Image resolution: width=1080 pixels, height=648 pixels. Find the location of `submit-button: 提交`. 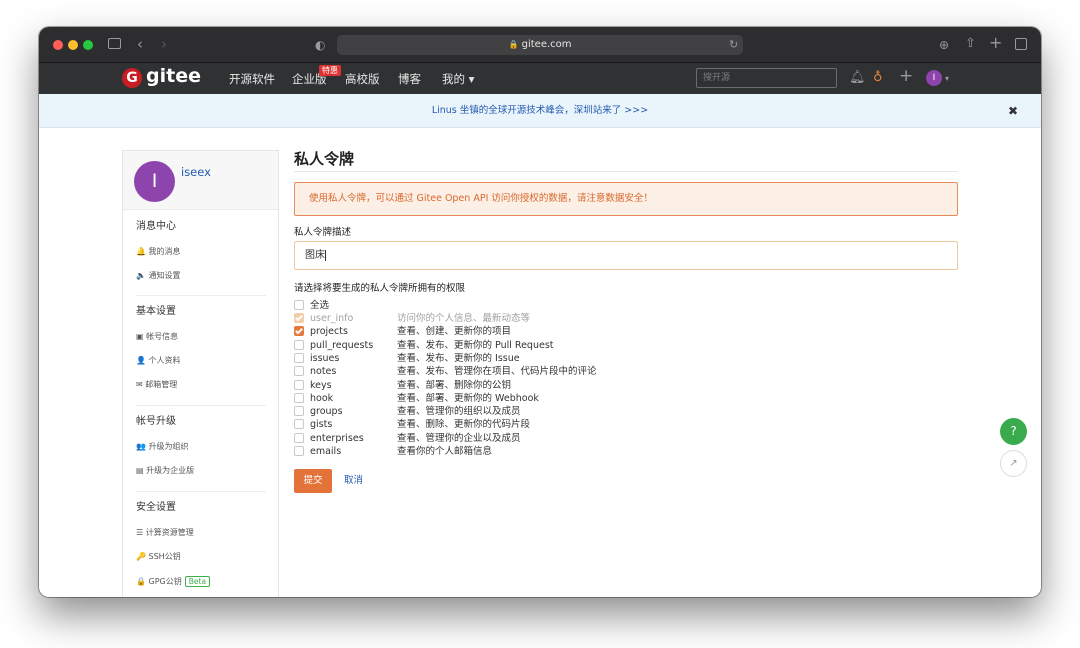

submit-button: 提交 is located at coordinates (313, 481).